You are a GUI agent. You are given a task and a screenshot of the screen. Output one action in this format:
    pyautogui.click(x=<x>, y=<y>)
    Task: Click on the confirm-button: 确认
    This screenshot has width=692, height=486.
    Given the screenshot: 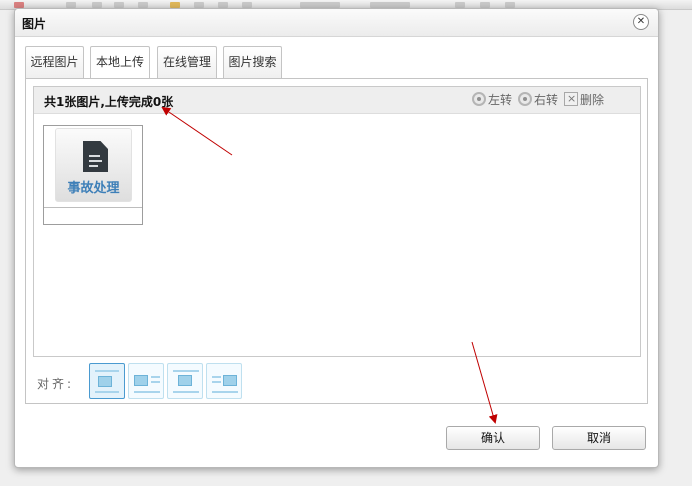 What is the action you would take?
    pyautogui.click(x=493, y=438)
    